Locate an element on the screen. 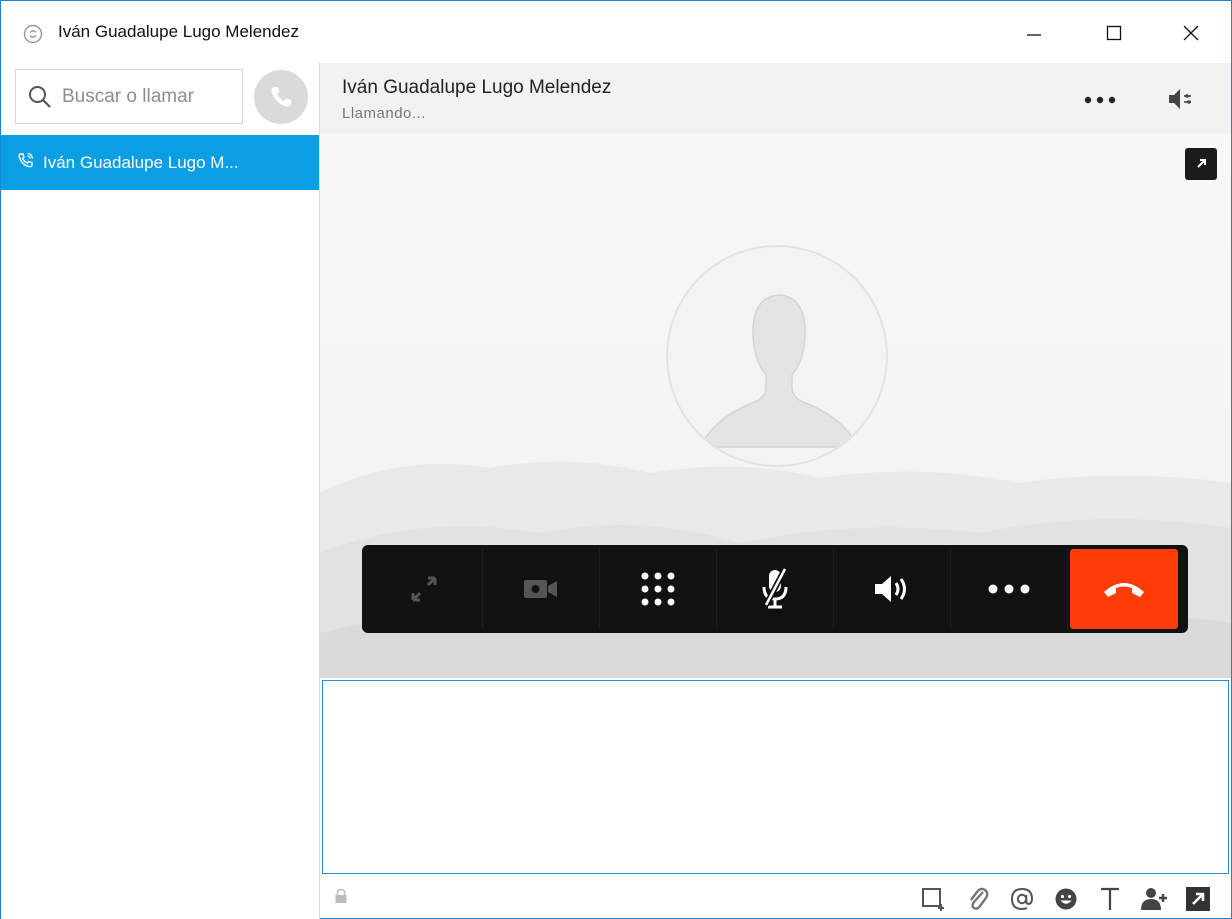  snip-button is located at coordinates (934, 899).